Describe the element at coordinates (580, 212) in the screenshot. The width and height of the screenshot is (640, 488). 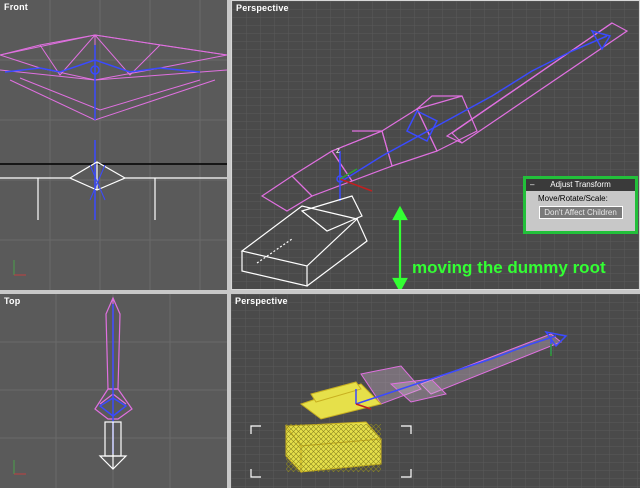
I see `dont-affect-children-button: Don't Affect Children` at that location.